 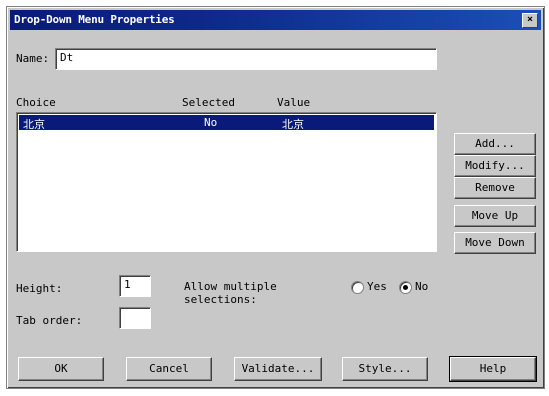 What do you see at coordinates (357, 287) in the screenshot?
I see `yes-radio` at bounding box center [357, 287].